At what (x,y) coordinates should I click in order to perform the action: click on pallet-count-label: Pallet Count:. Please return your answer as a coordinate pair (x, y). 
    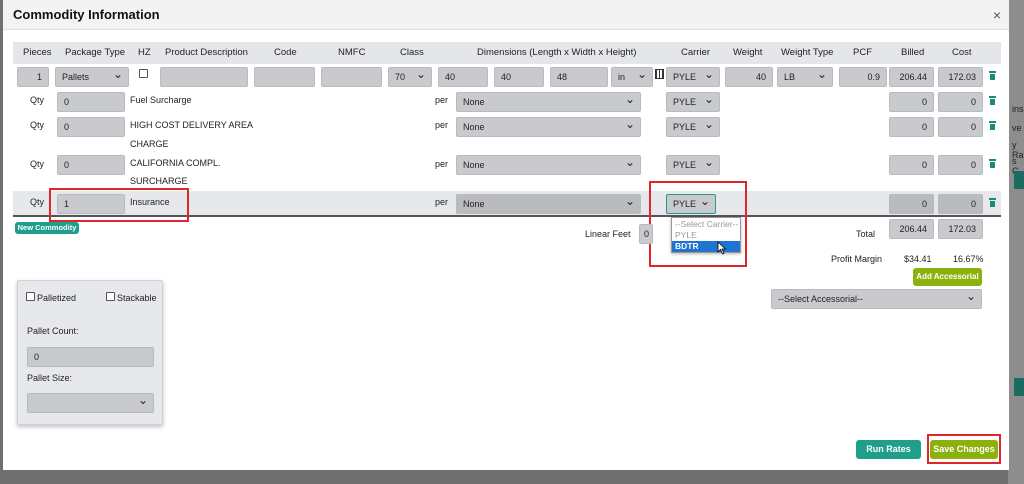
    Looking at the image, I should click on (53, 331).